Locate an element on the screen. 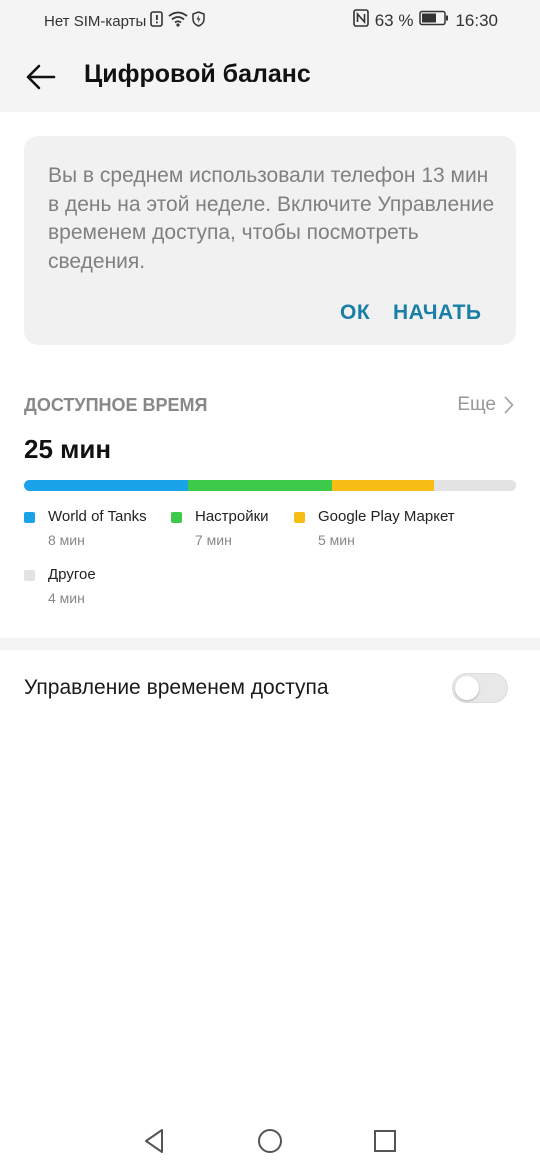 This screenshot has height=1170, width=540. navigation-bar is located at coordinates (270, 1140).